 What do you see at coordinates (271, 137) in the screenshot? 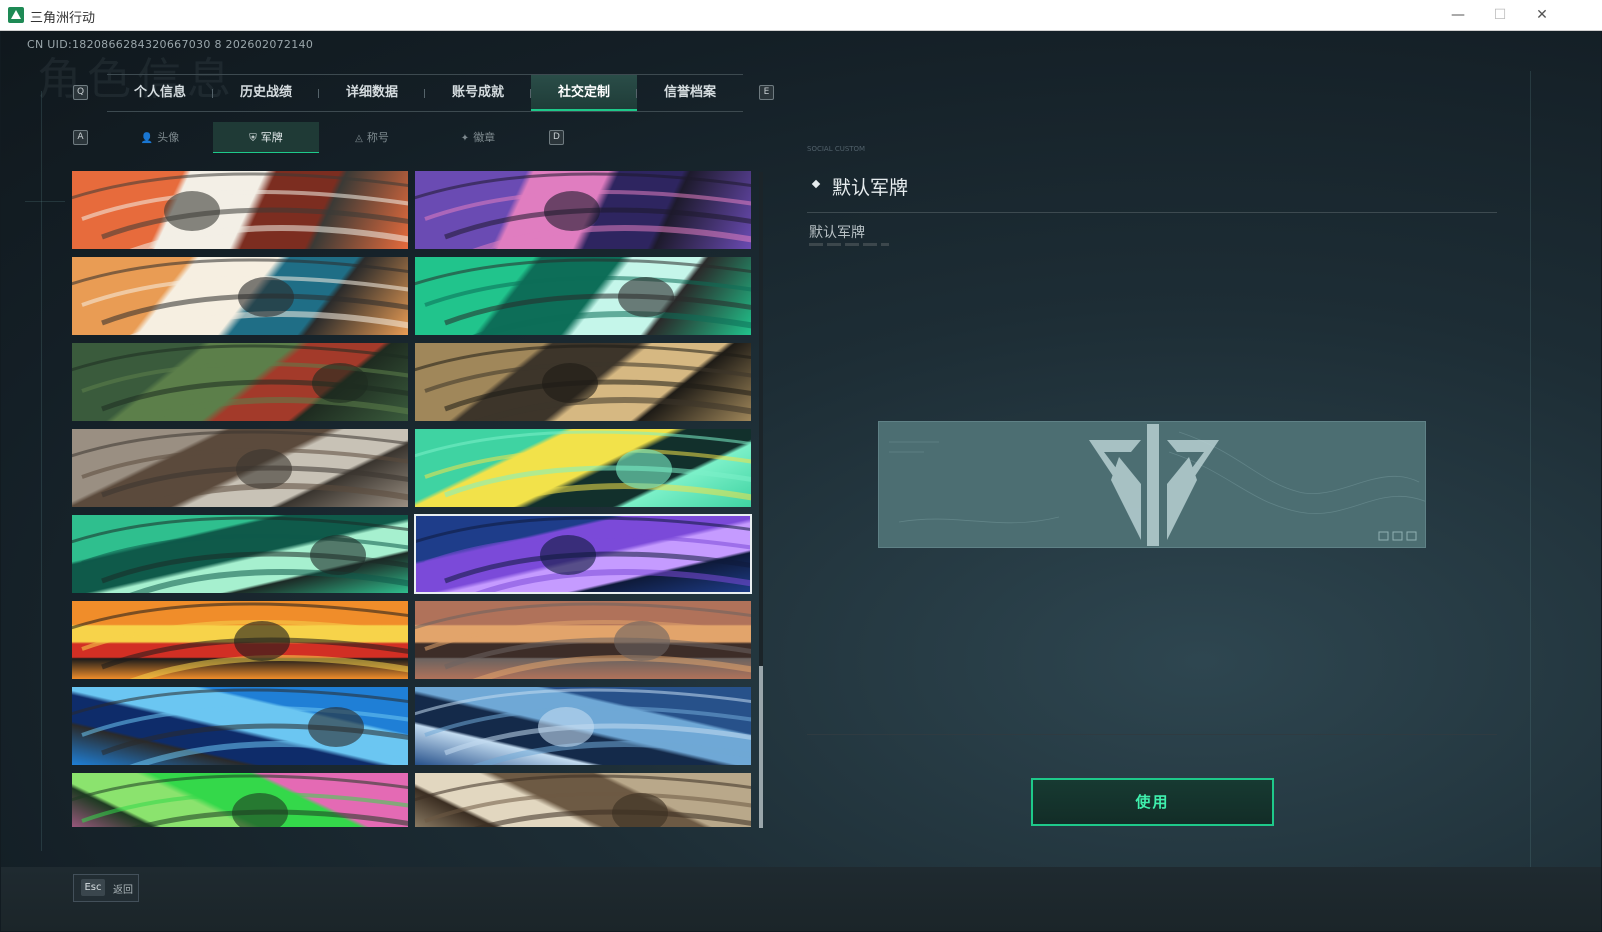
I see `subtab-label: 军牌` at bounding box center [271, 137].